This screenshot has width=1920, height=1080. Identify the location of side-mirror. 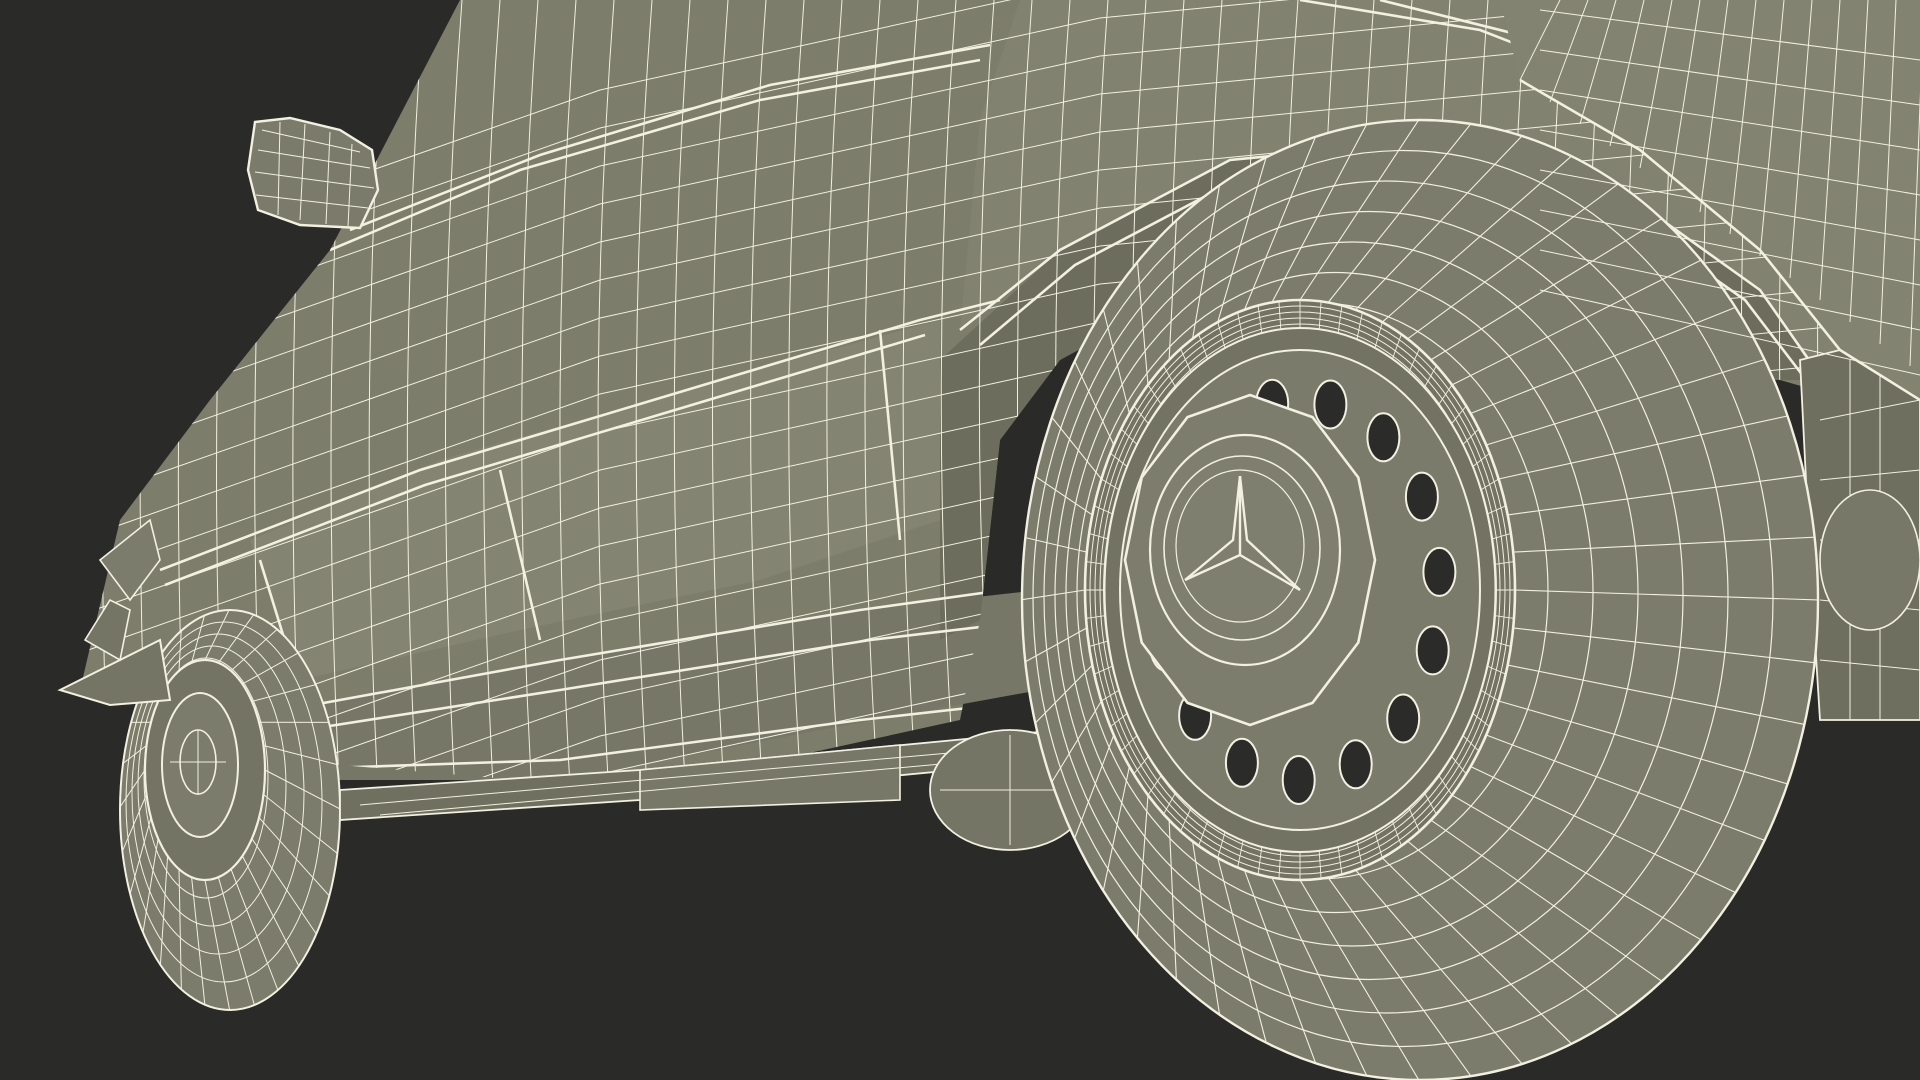
(313, 173).